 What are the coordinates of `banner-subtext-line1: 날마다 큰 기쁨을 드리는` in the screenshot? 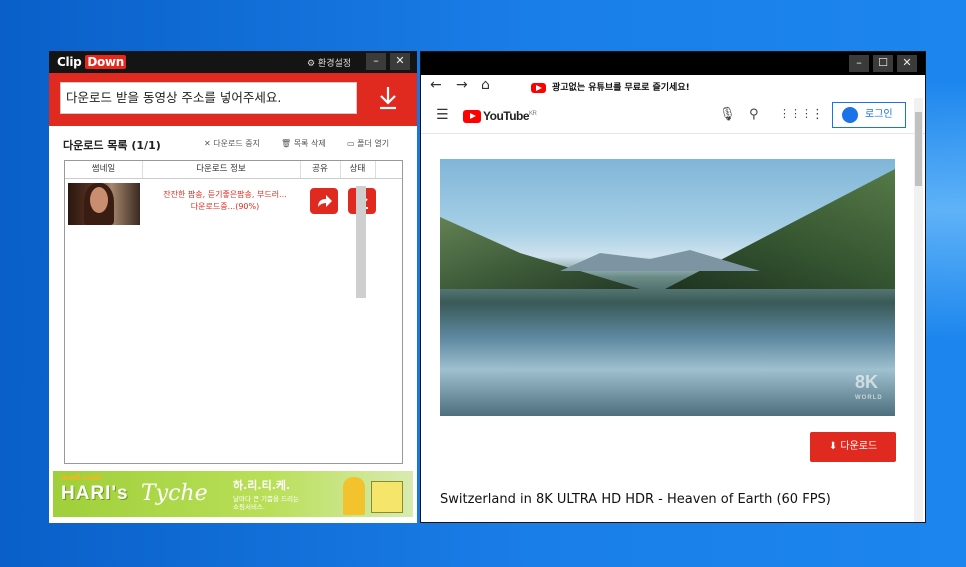 It's located at (266, 499).